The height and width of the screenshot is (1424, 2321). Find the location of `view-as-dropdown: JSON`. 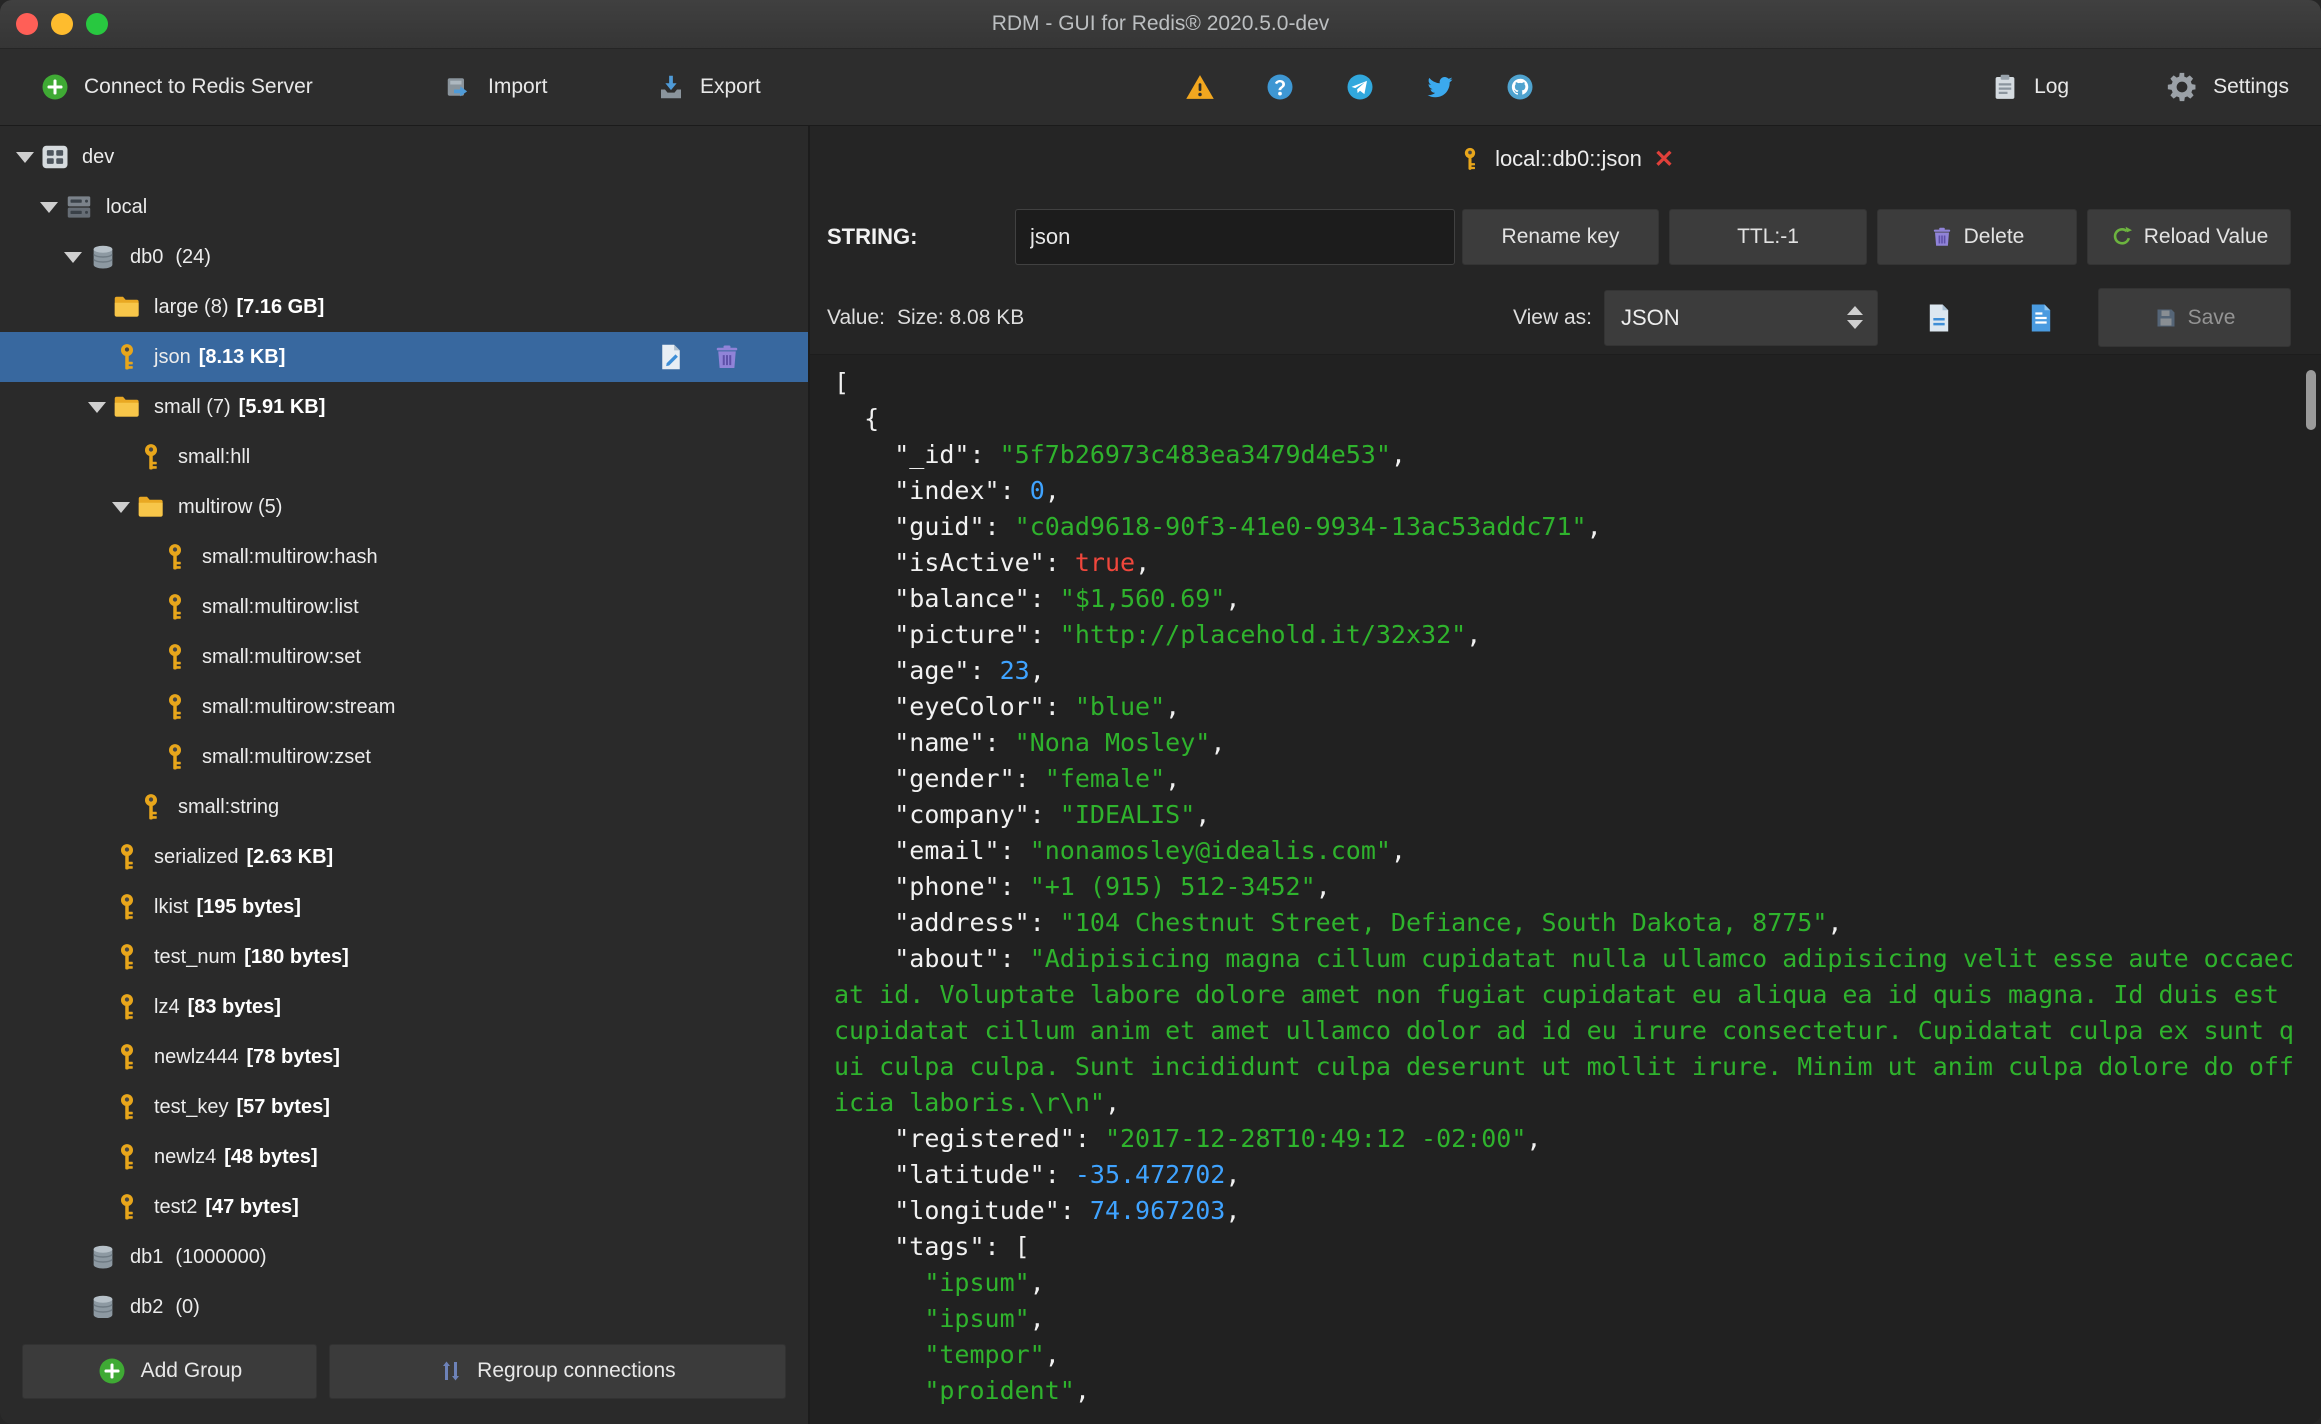

view-as-dropdown: JSON is located at coordinates (1741, 317).